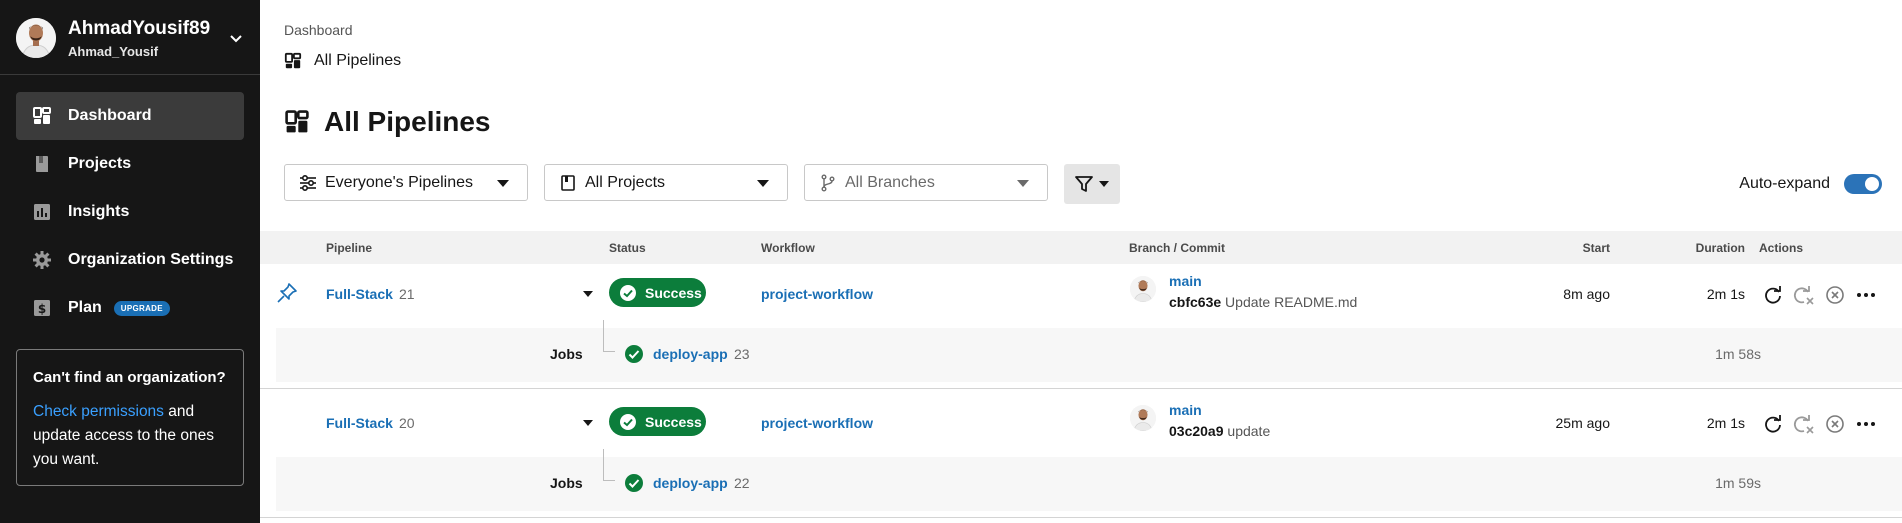  Describe the element at coordinates (36, 38) in the screenshot. I see `user-avatar` at that location.